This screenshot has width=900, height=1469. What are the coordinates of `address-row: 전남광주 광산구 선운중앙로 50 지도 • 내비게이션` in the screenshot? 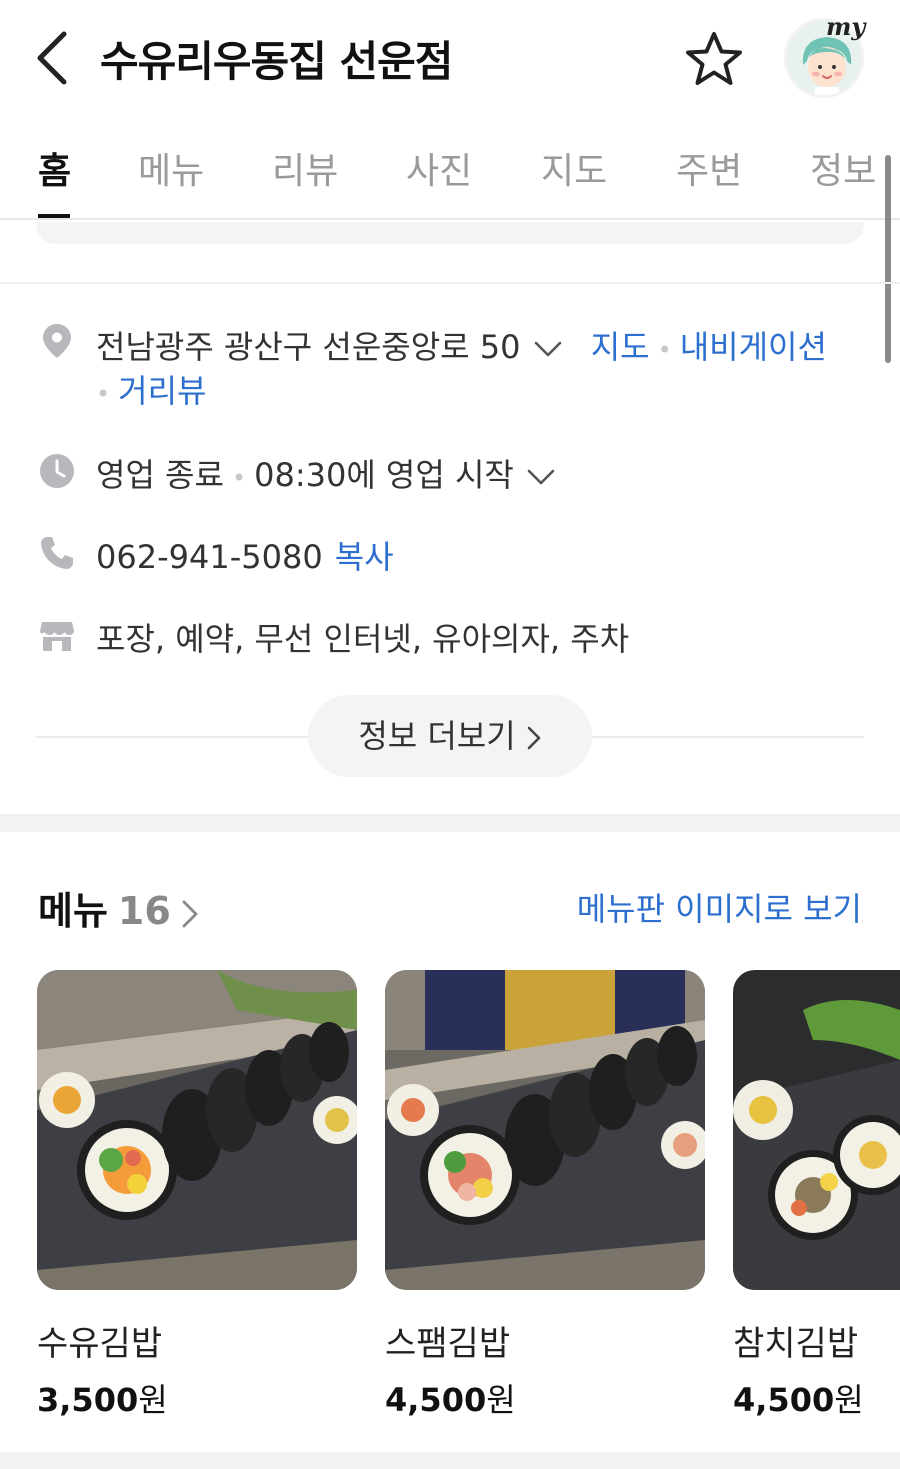 It's located at (461, 345).